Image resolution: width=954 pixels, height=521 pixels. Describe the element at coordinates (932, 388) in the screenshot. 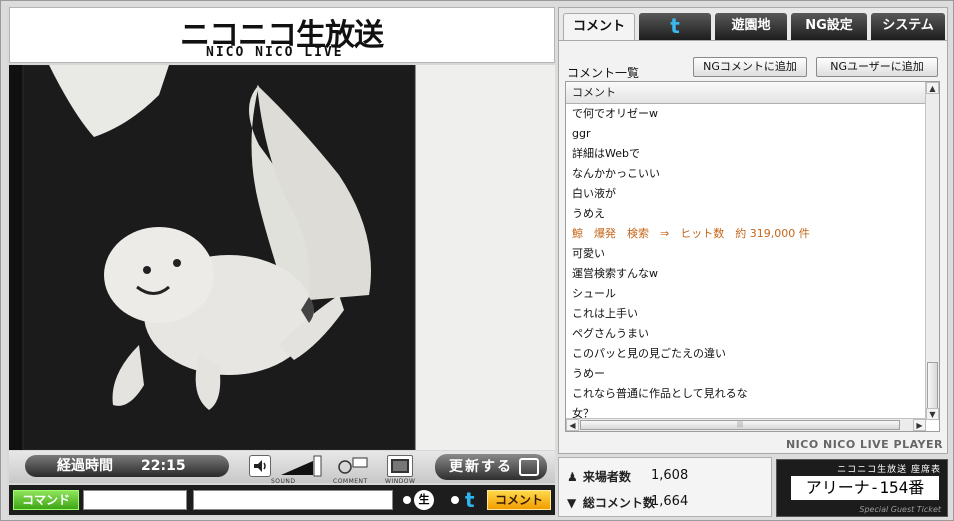

I see `vertical-scroll-thumb` at that location.